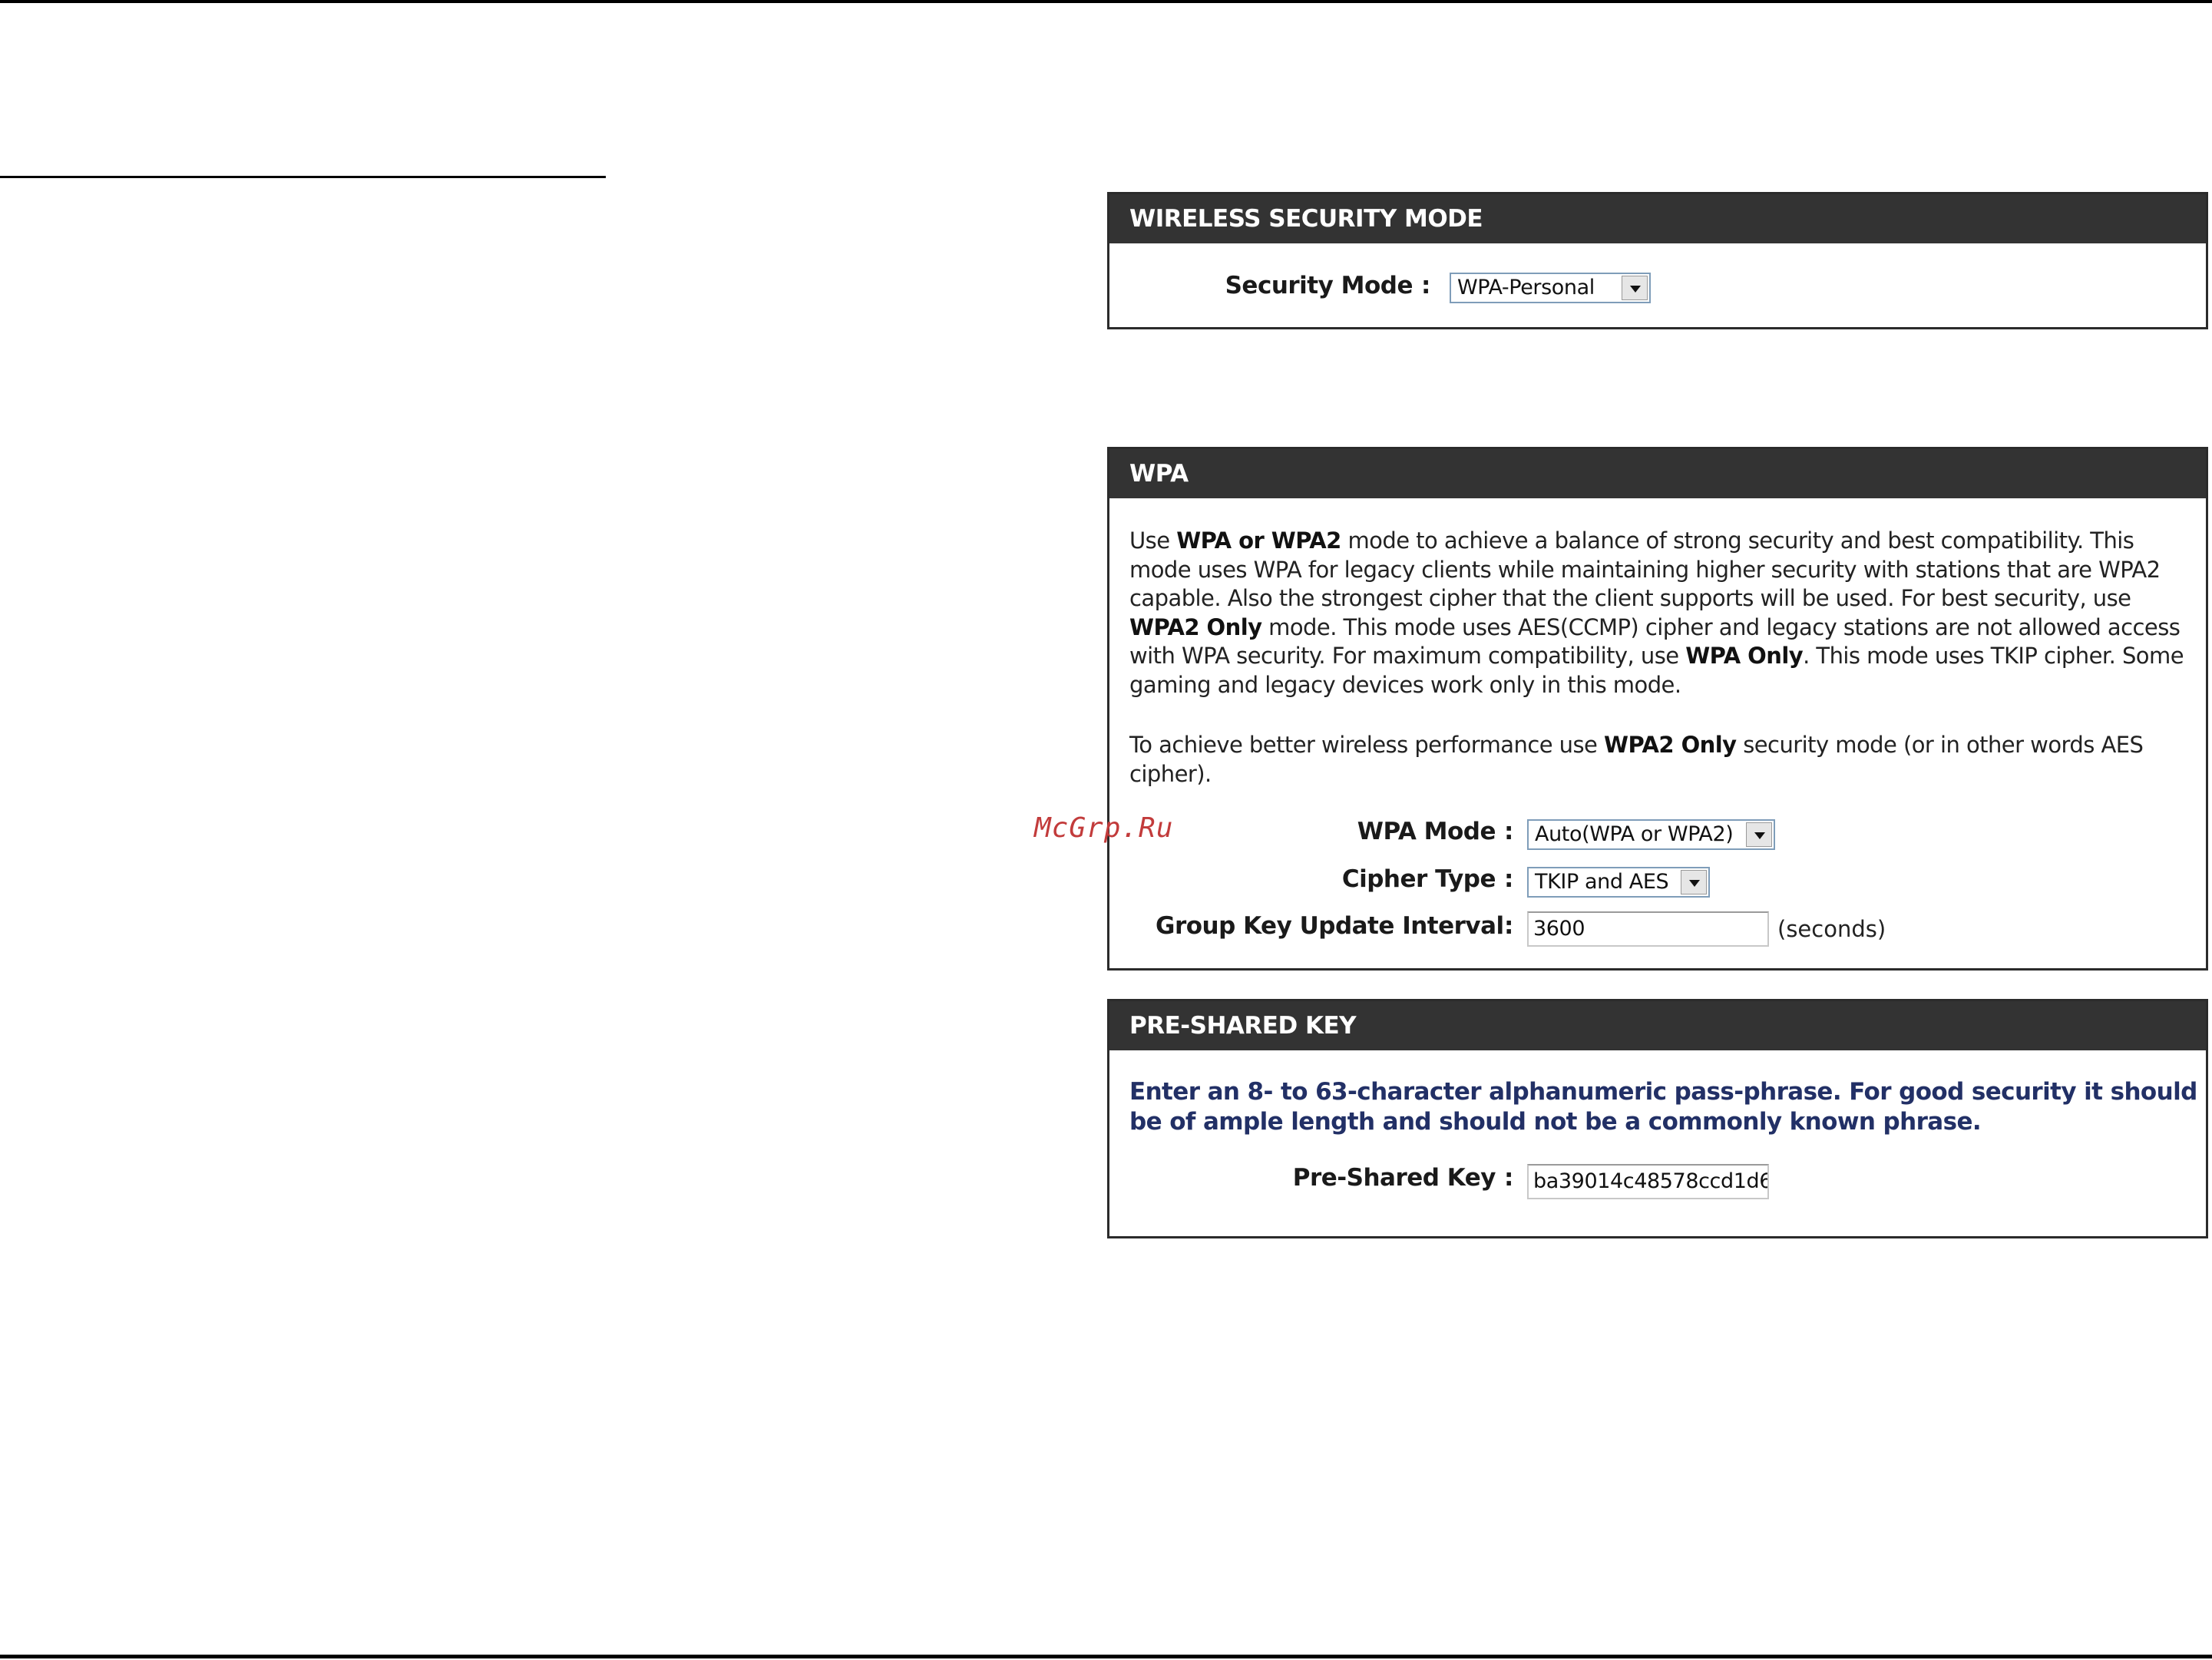 The height and width of the screenshot is (1660, 2212). Describe the element at coordinates (1744, 656) in the screenshot. I see `emphasis-text: WPA Only` at that location.